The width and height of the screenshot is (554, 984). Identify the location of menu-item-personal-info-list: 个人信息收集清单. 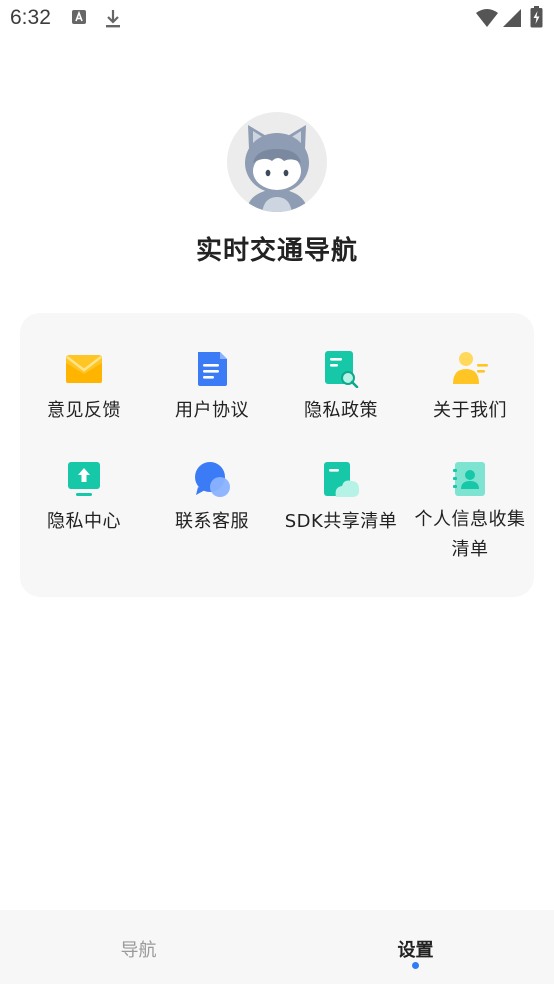
(470, 516).